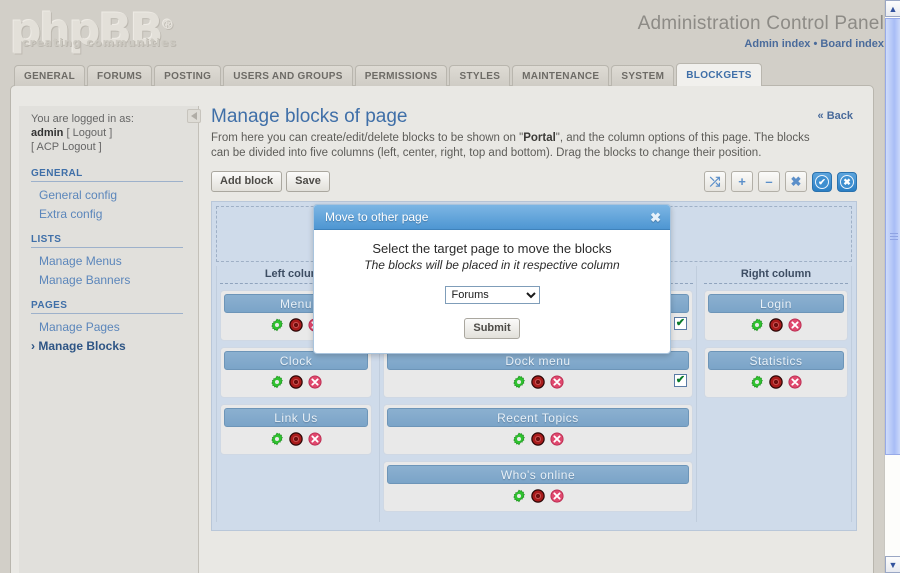 The width and height of the screenshot is (900, 573). I want to click on submit-button: Submit, so click(492, 328).